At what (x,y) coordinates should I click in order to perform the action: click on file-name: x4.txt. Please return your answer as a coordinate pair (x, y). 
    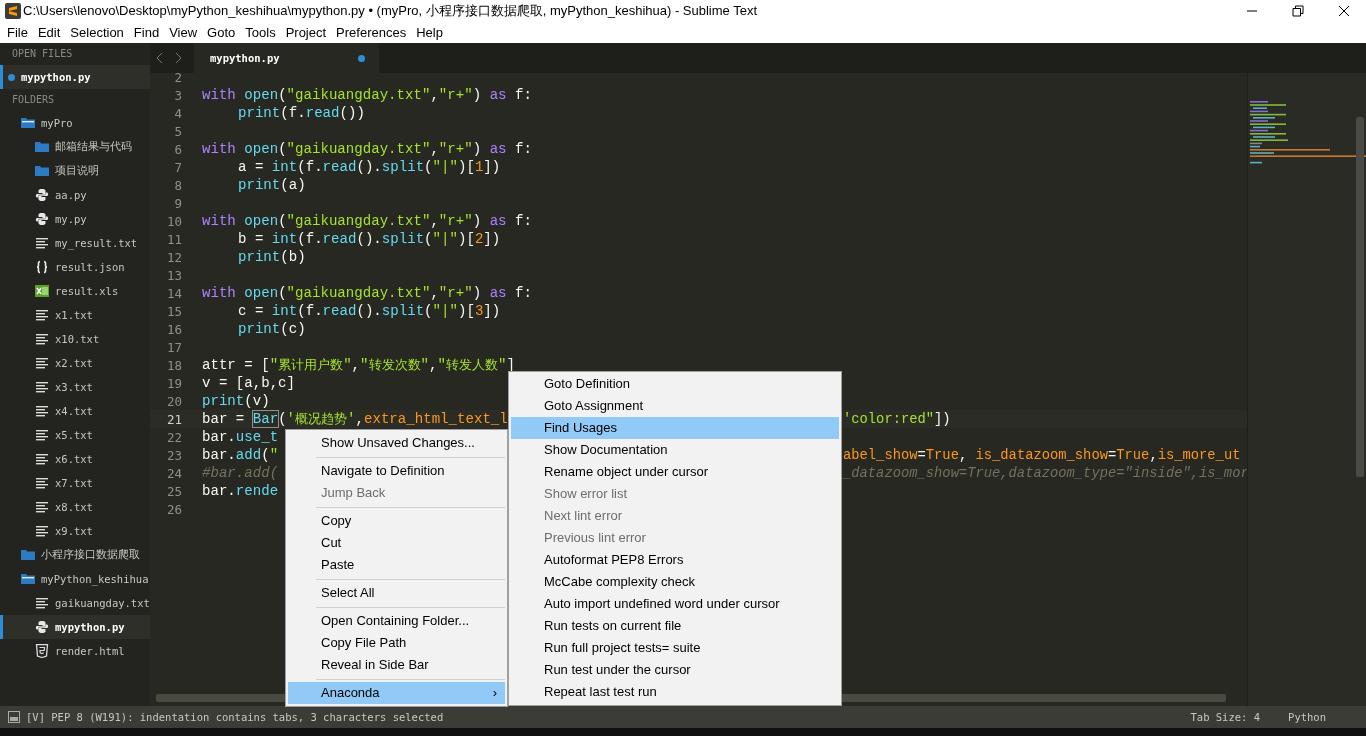
    Looking at the image, I should click on (74, 411).